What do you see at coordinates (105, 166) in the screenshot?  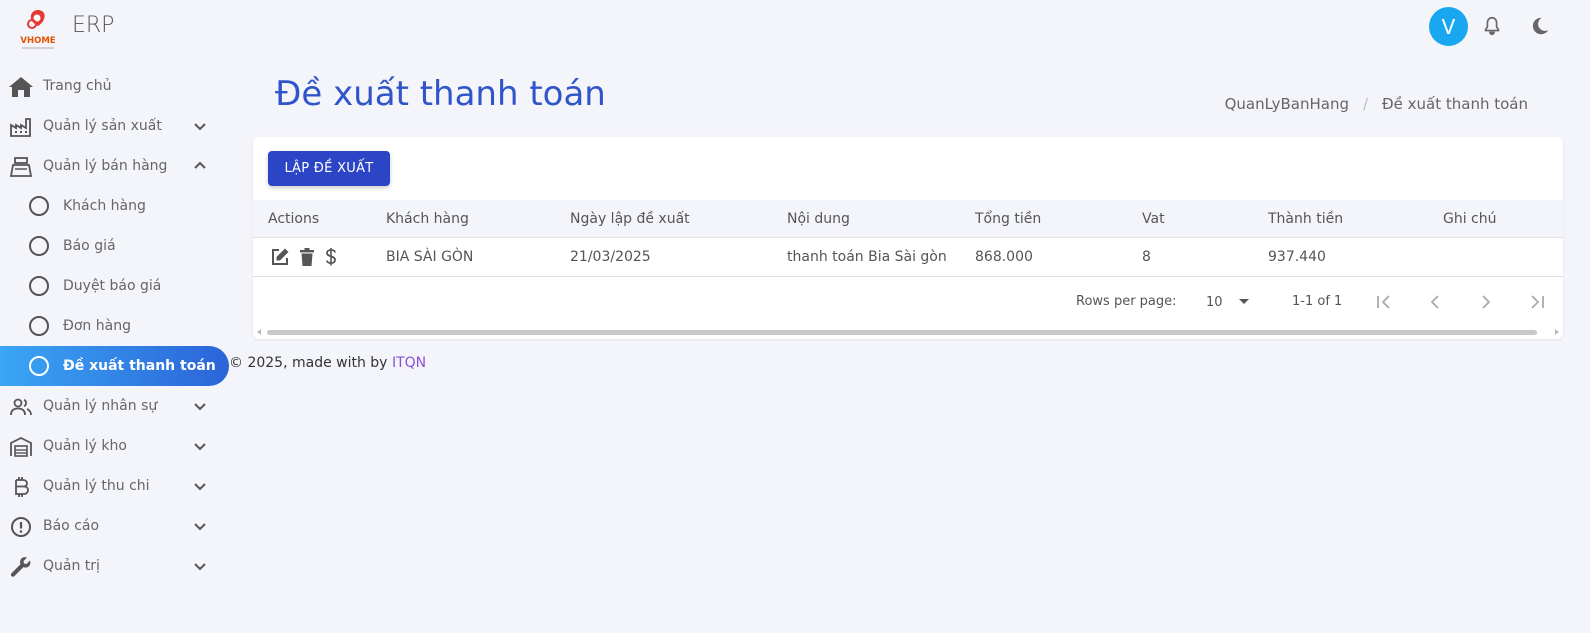 I see `sidebar-item-label: Quản lý bán hàng` at bounding box center [105, 166].